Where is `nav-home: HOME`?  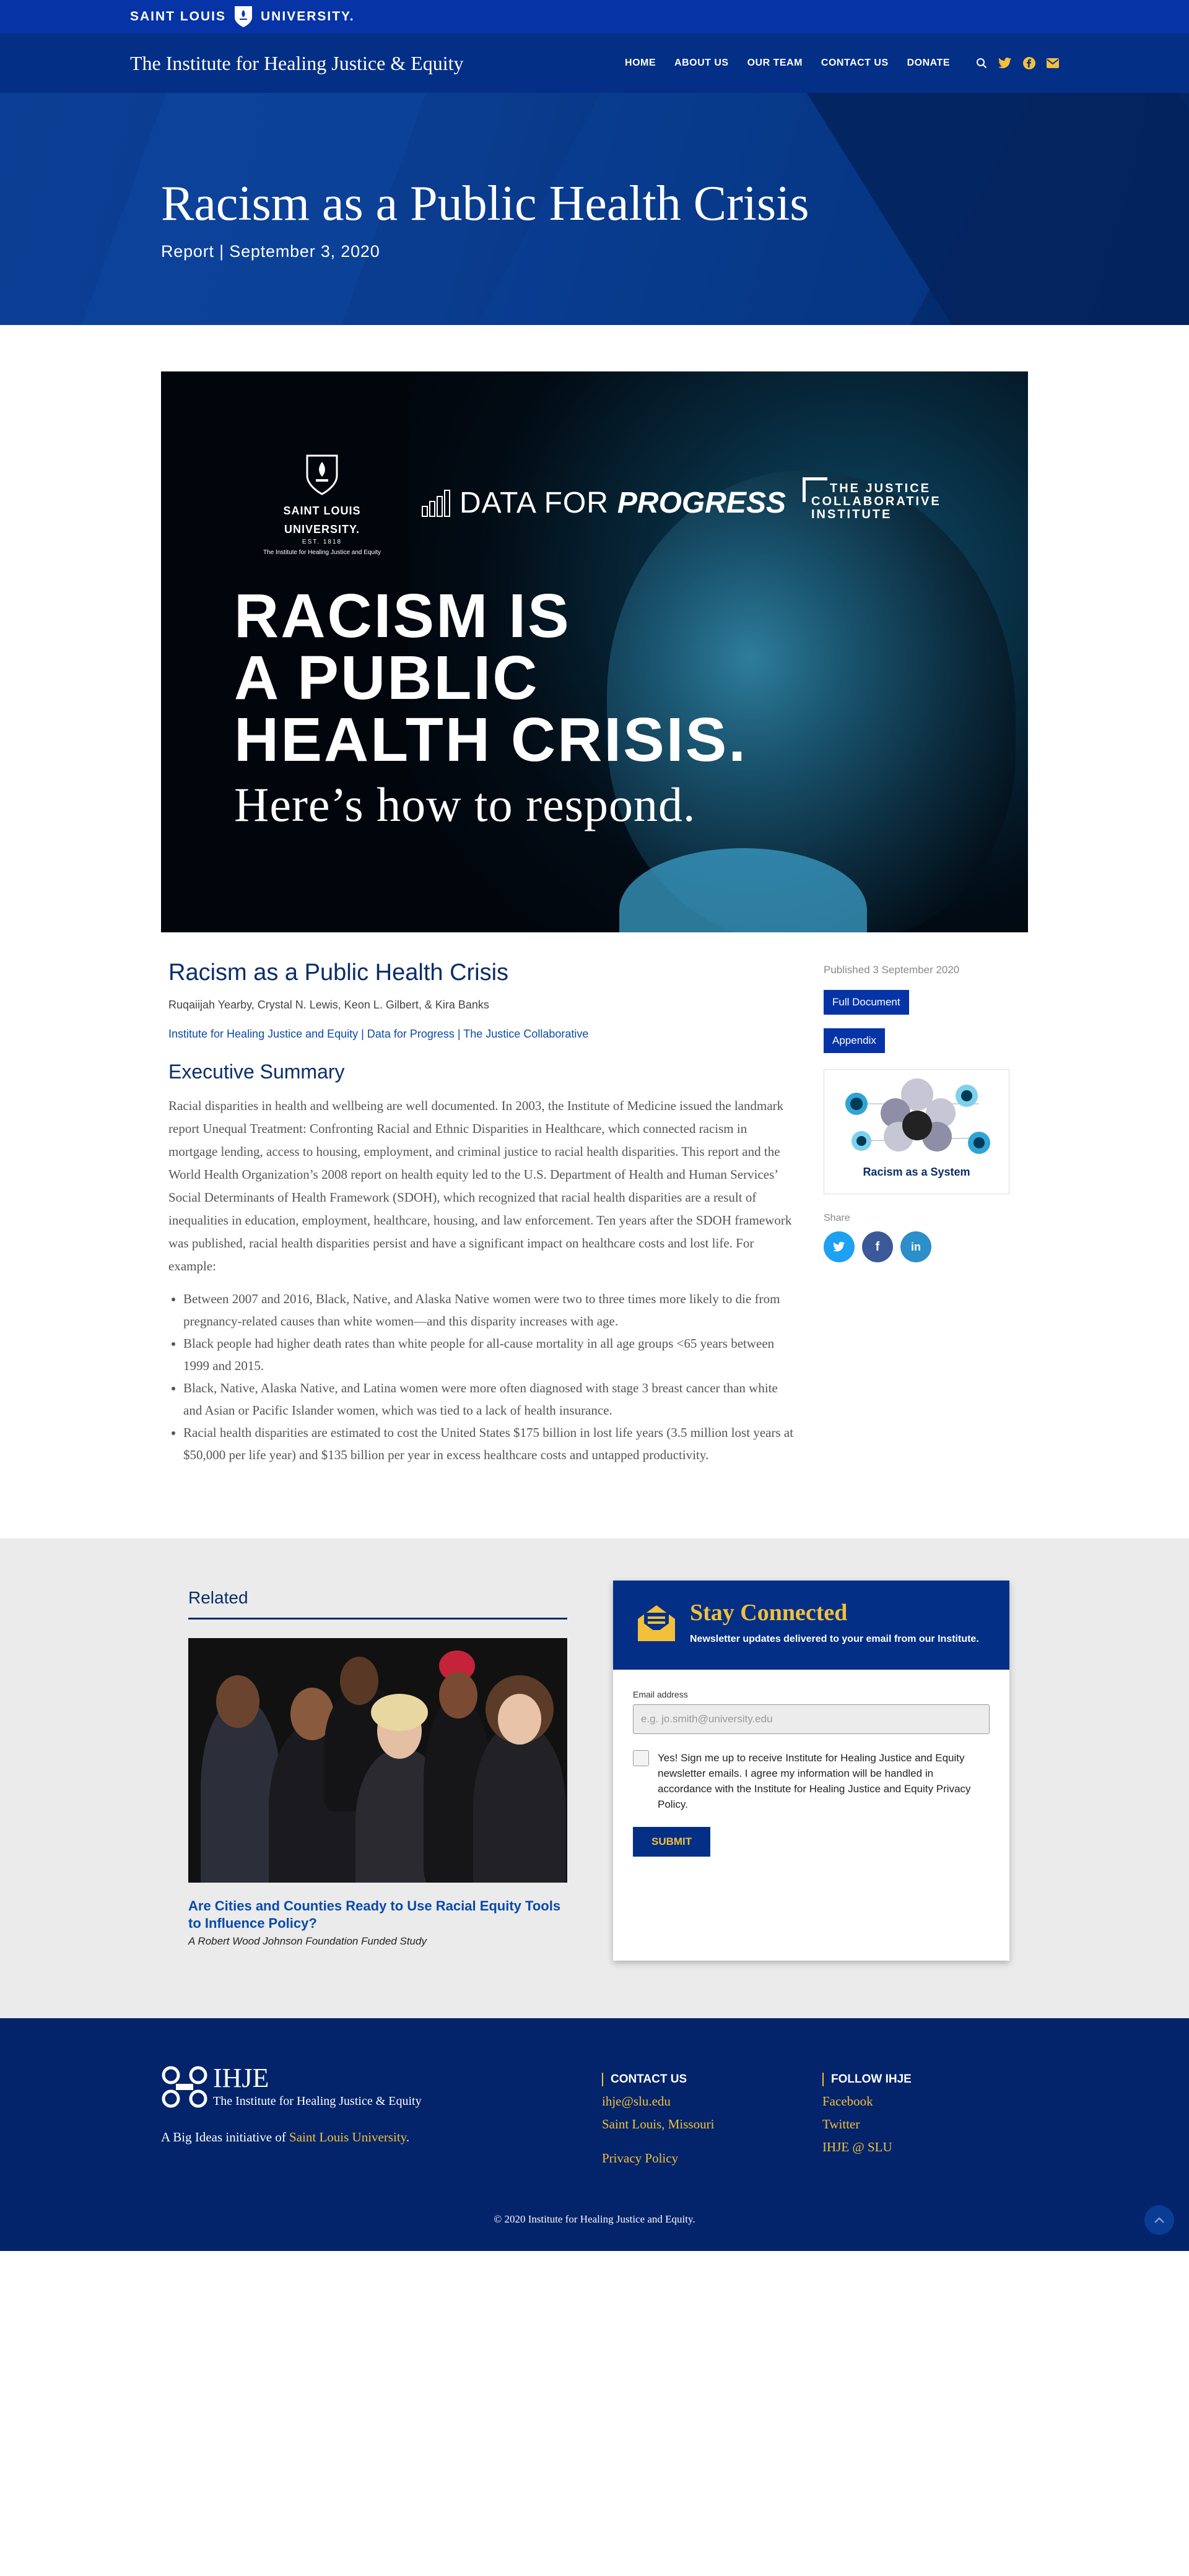
nav-home: HOME is located at coordinates (640, 63).